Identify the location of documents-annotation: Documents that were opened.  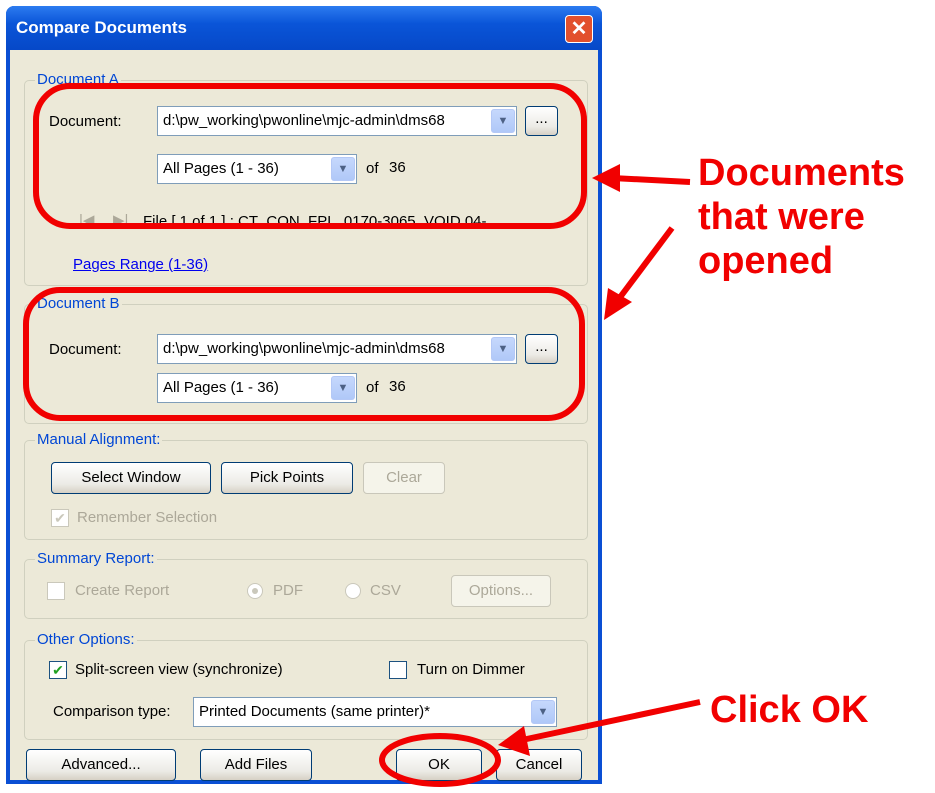
(801, 217).